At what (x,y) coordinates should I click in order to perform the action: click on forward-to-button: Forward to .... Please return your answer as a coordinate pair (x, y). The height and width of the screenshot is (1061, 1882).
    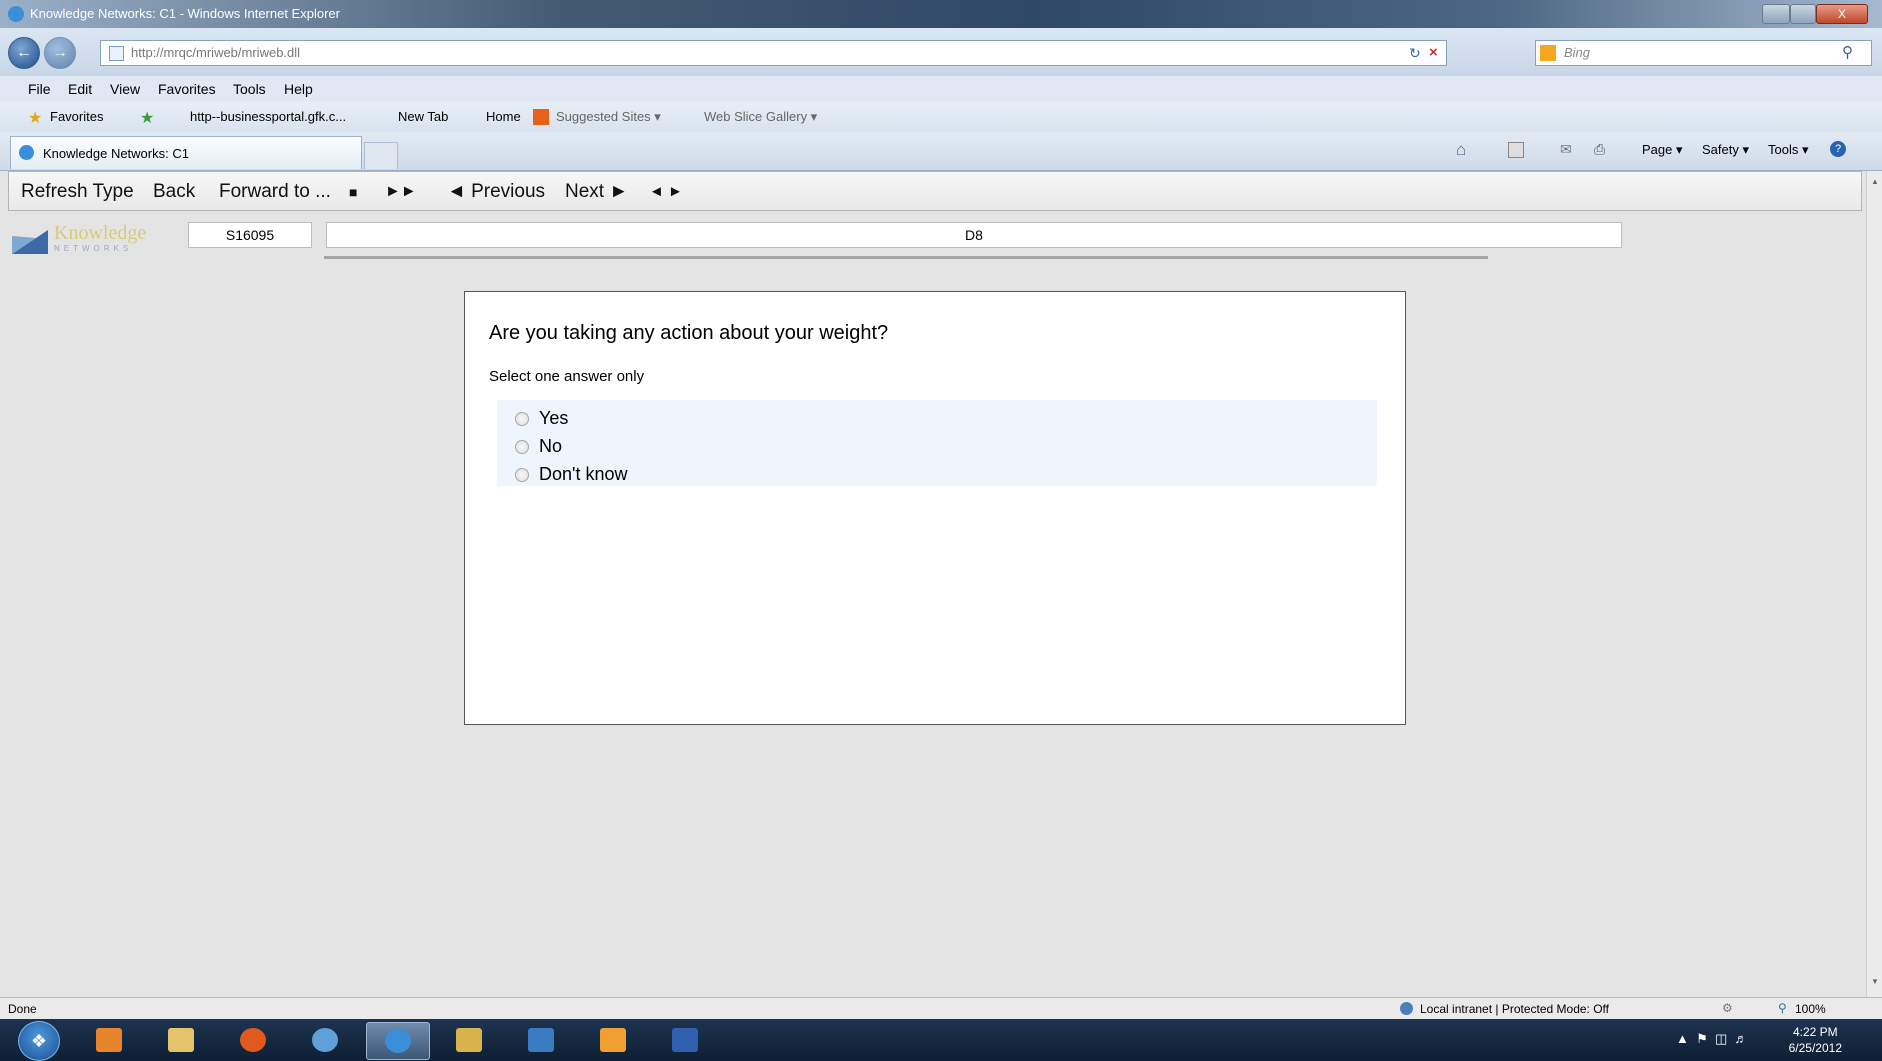
    Looking at the image, I should click on (275, 192).